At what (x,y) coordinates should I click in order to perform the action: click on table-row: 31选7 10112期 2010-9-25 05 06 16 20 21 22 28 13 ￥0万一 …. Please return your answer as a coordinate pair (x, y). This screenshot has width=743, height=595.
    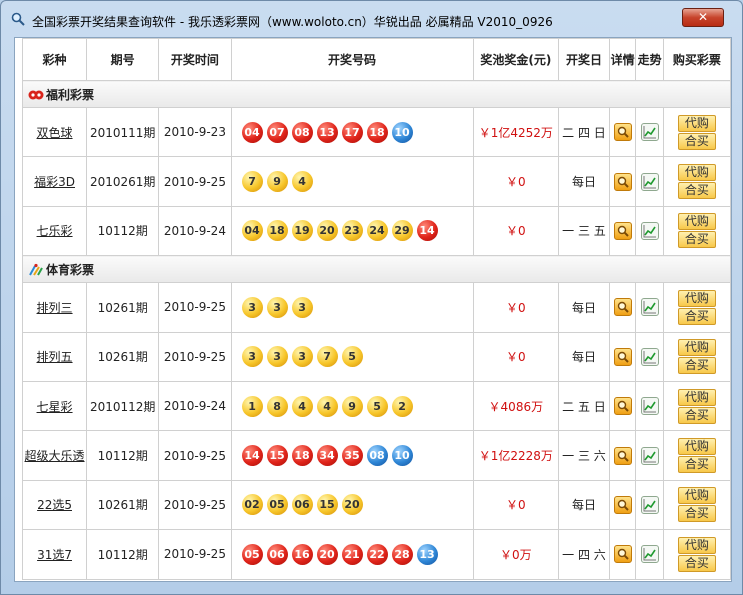
    Looking at the image, I should click on (376, 554).